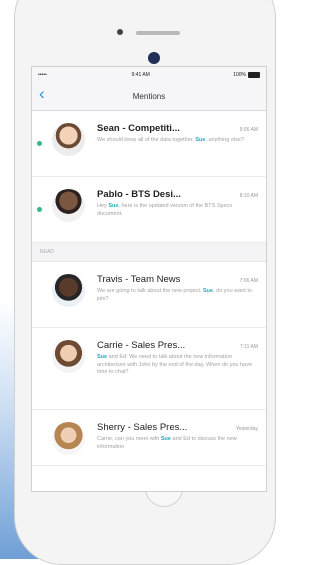  I want to click on battery-percent: 100%, so click(239, 74).